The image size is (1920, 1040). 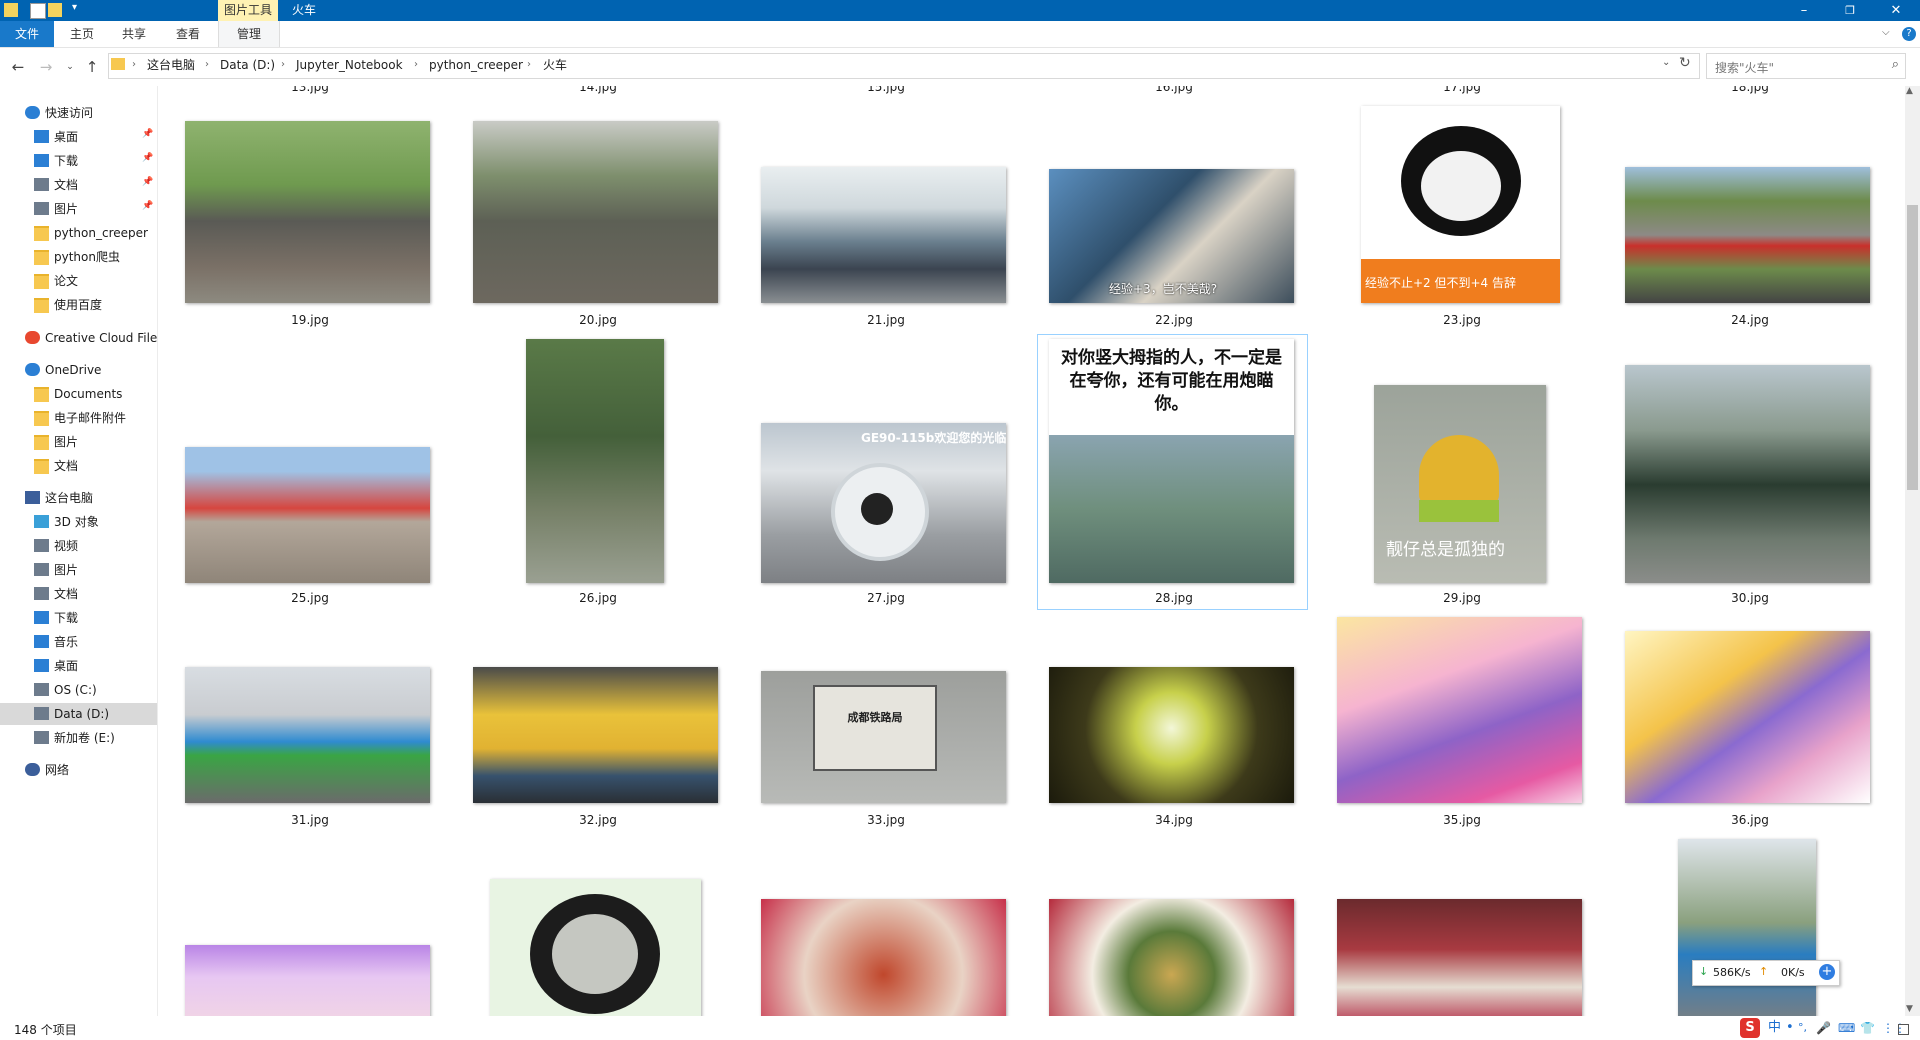 What do you see at coordinates (1685, 63) in the screenshot?
I see `refresh-icon: ↻` at bounding box center [1685, 63].